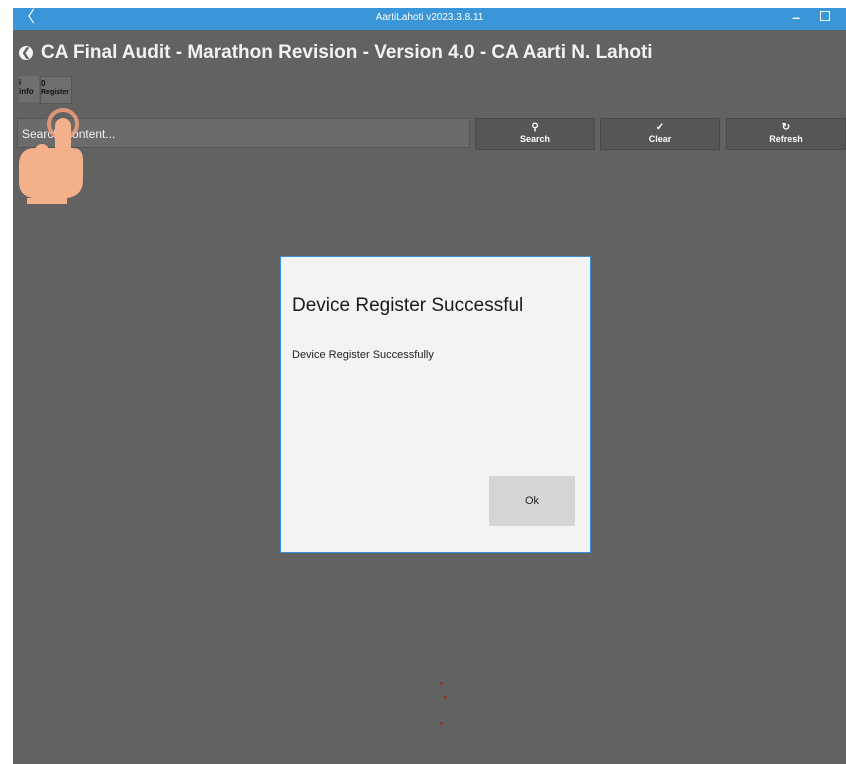  What do you see at coordinates (535, 127) in the screenshot?
I see `search-icon: ⚲` at bounding box center [535, 127].